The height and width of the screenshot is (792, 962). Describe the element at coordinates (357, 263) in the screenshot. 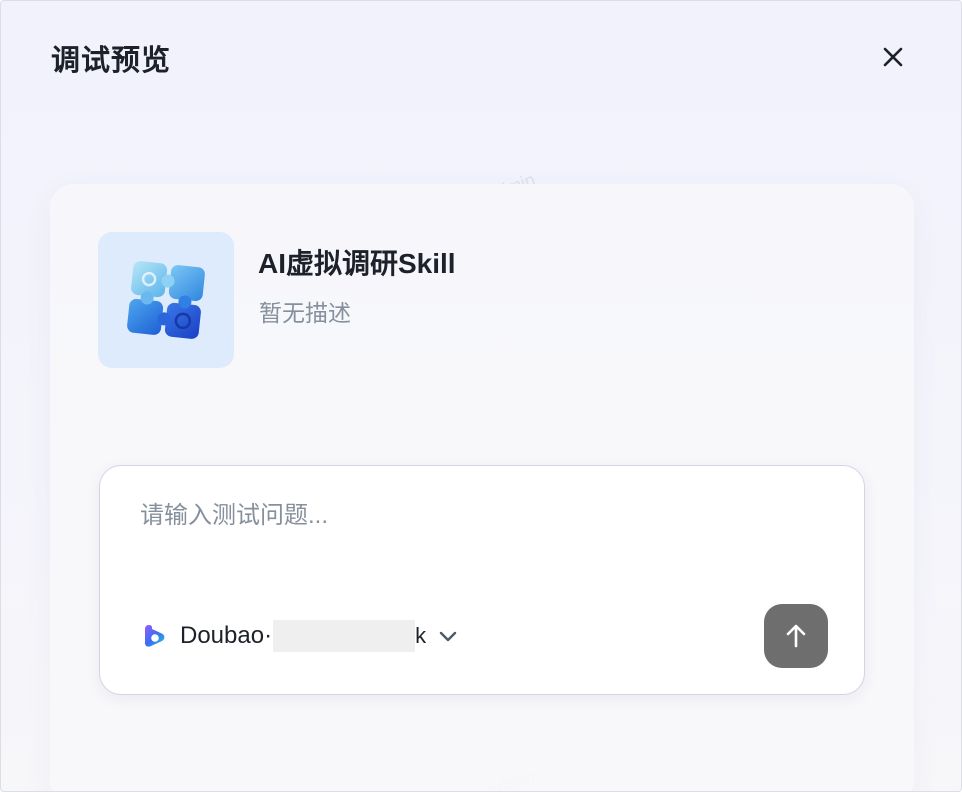

I see `skill-name: AI虚拟调研Skill` at that location.